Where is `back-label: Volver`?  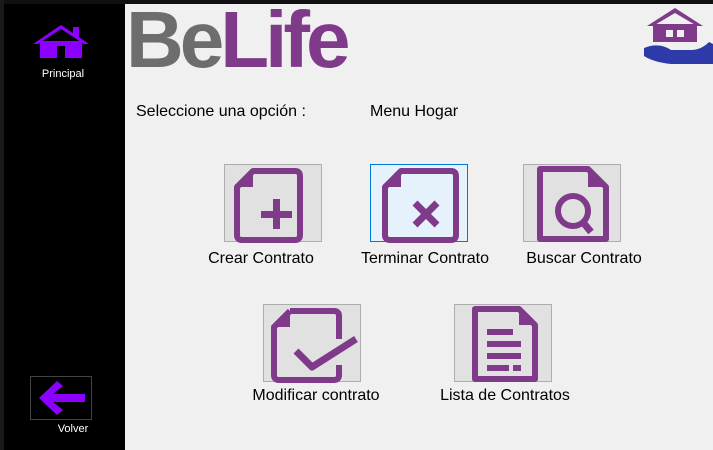 back-label: Volver is located at coordinates (73, 429).